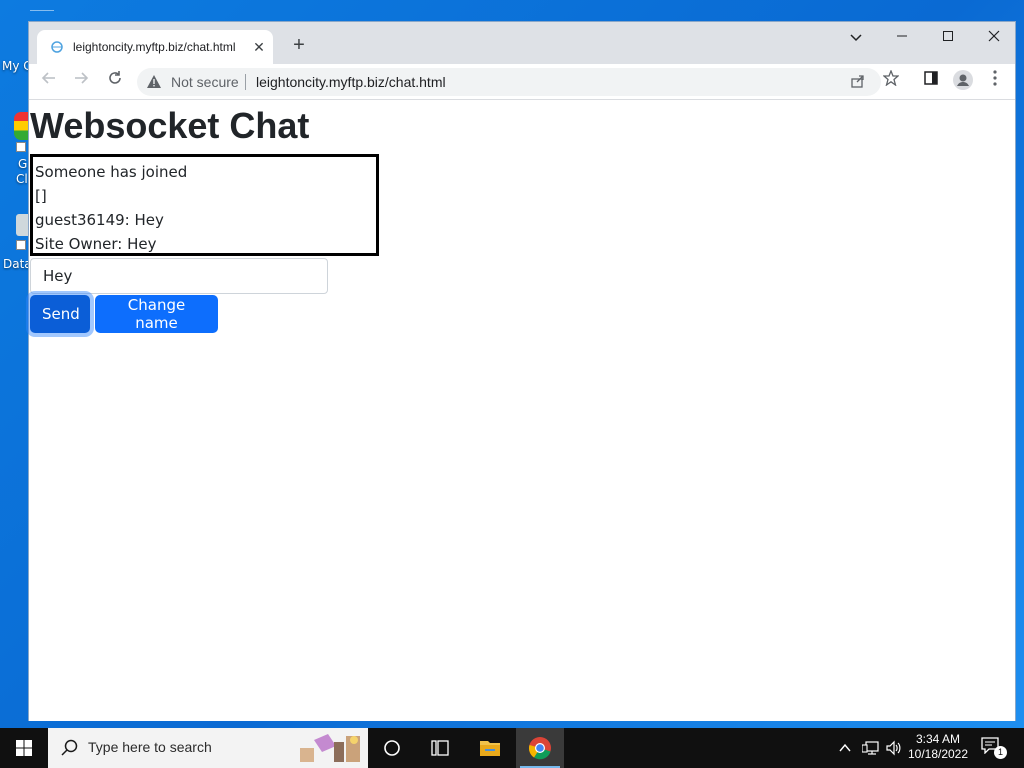  I want to click on windows-logo-icon, so click(24, 748).